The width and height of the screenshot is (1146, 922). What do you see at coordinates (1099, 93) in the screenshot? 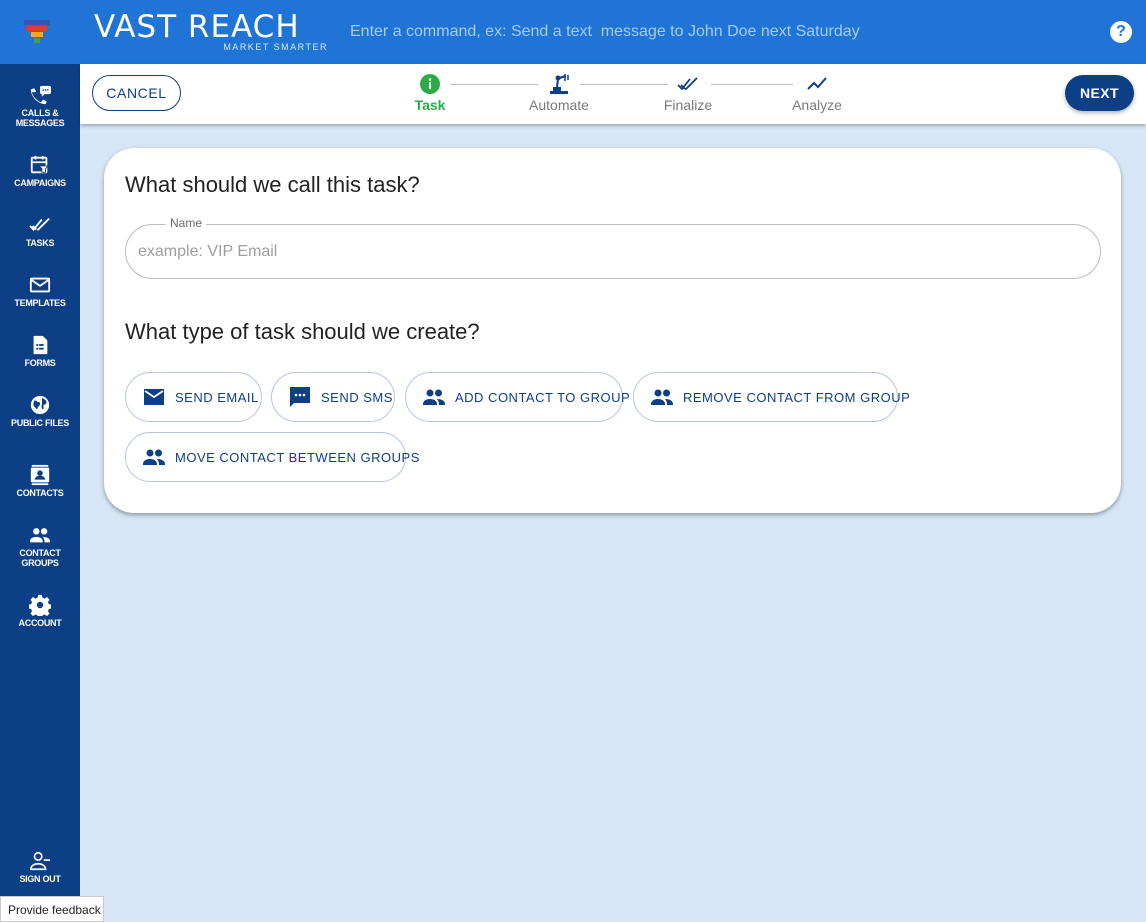
I see `next-button: NEXT` at bounding box center [1099, 93].